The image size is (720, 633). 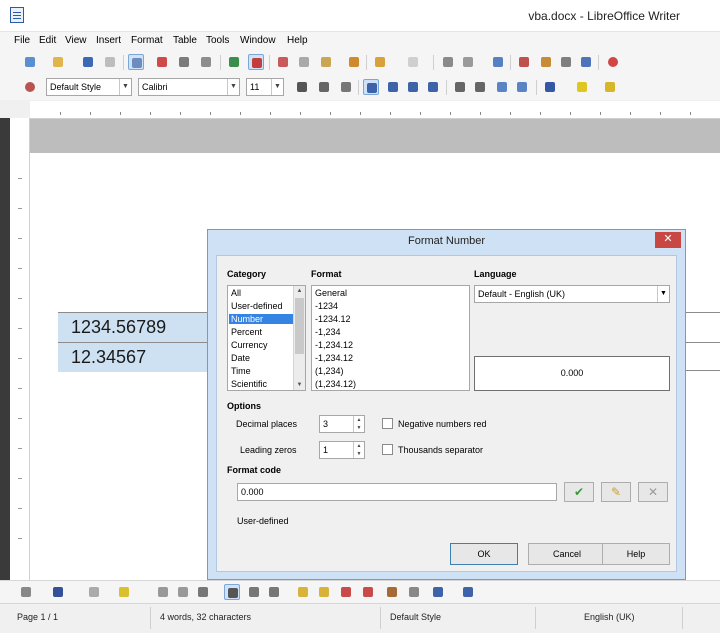 What do you see at coordinates (448, 62) in the screenshot?
I see `hyperlink-icon` at bounding box center [448, 62].